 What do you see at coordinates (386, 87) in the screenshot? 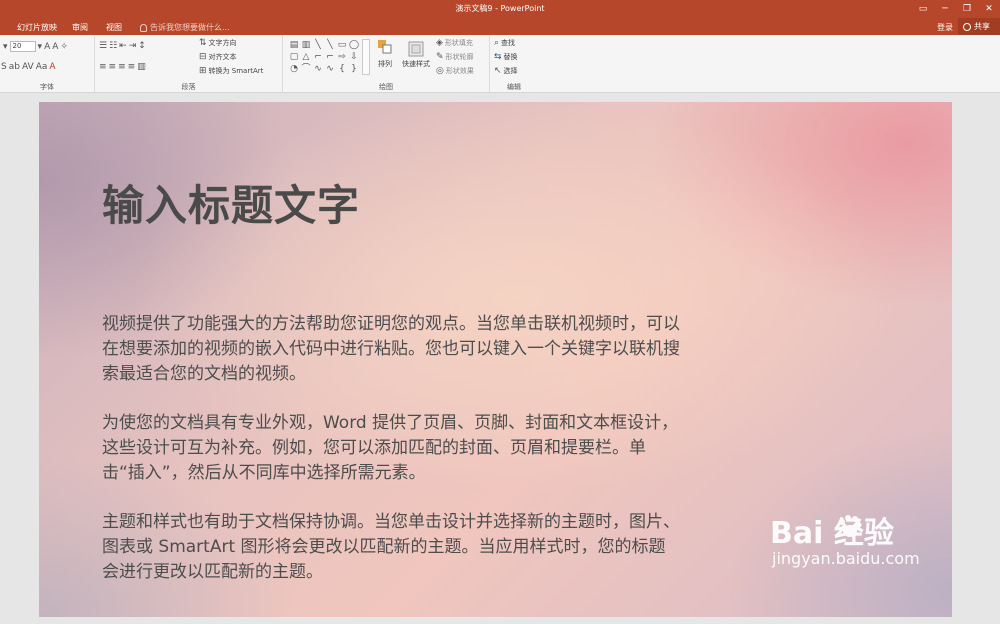
I see `drawing-group-label: 绘图` at bounding box center [386, 87].